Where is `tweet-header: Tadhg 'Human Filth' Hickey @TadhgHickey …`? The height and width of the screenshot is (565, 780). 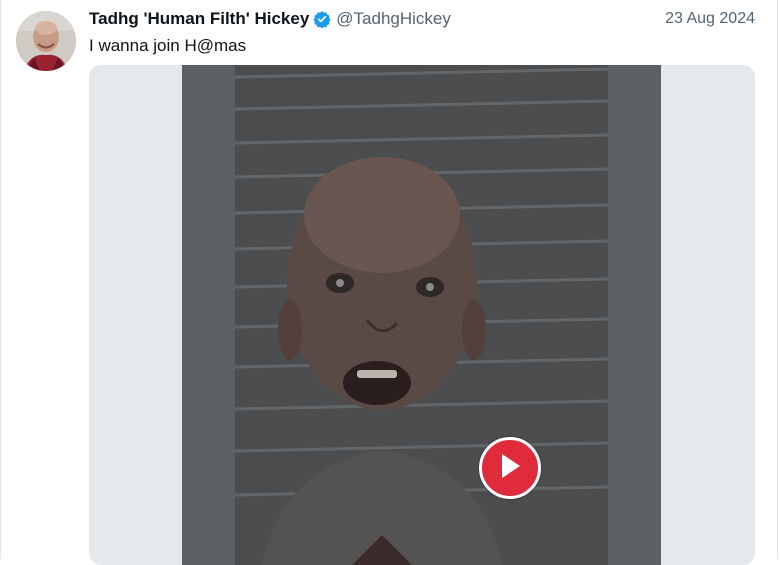
tweet-header: Tadhg 'Human Filth' Hickey @TadhgHickey … is located at coordinates (424, 19).